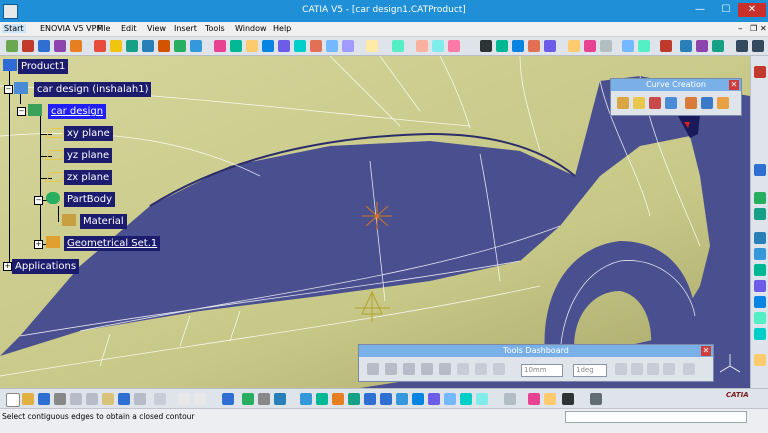  Describe the element at coordinates (10, 65) in the screenshot. I see `product-icon` at that location.